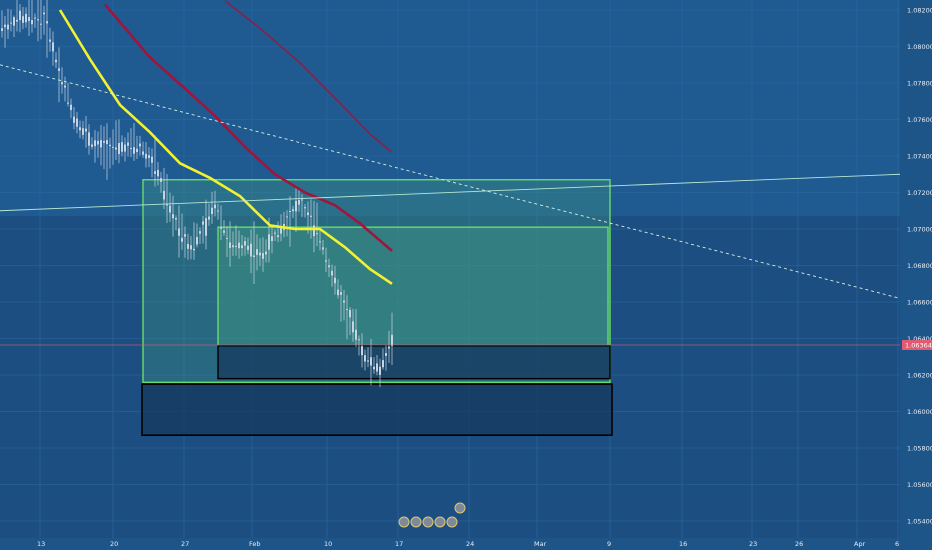 This screenshot has height=550, width=932. Describe the element at coordinates (413, 286) in the screenshot. I see `inner-supply-zone` at that location.